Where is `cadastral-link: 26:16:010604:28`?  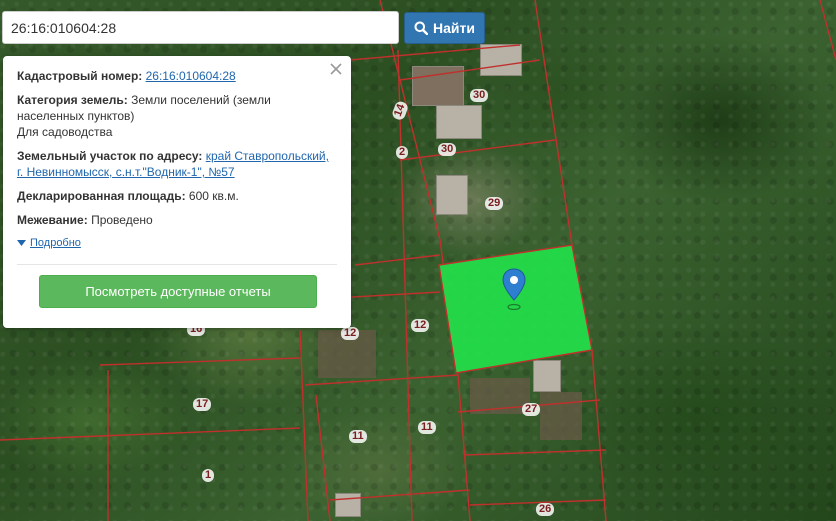
cadastral-link: 26:16:010604:28 is located at coordinates (191, 76).